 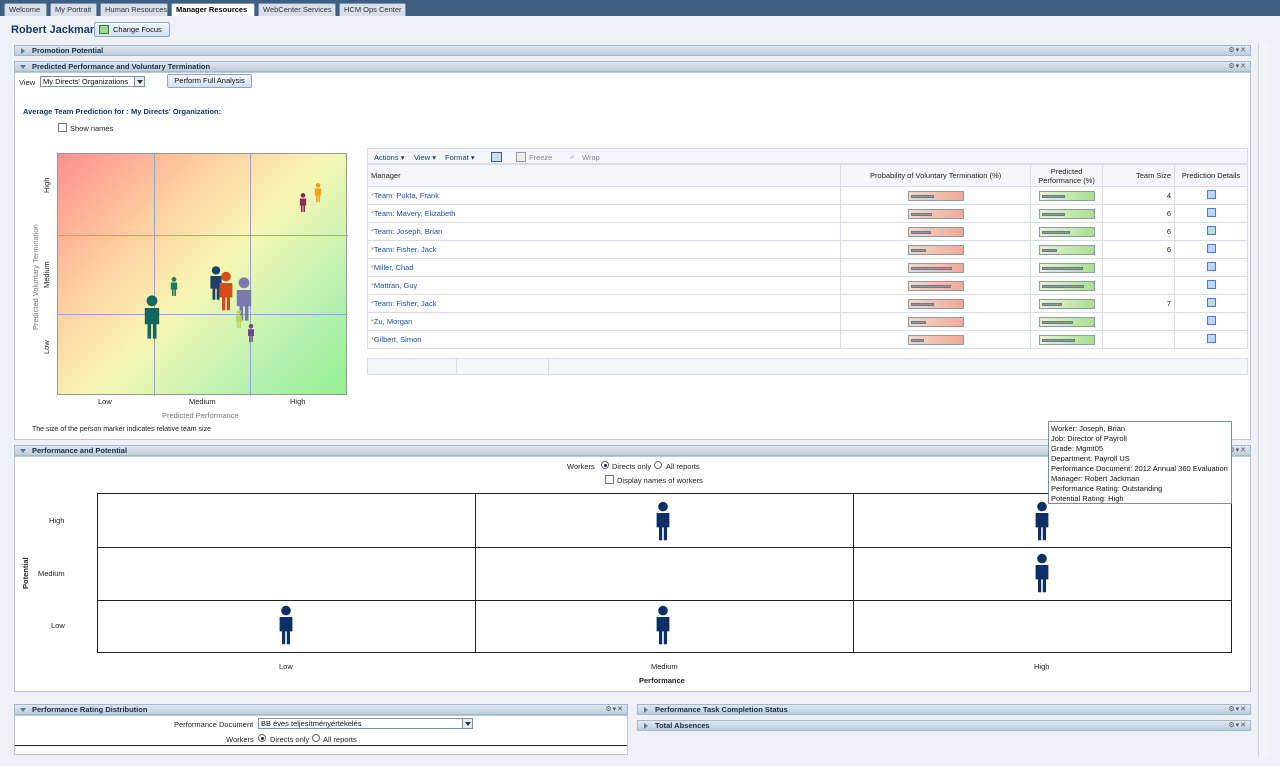 I want to click on tab-human-resources: Human Resources, so click(x=134, y=9).